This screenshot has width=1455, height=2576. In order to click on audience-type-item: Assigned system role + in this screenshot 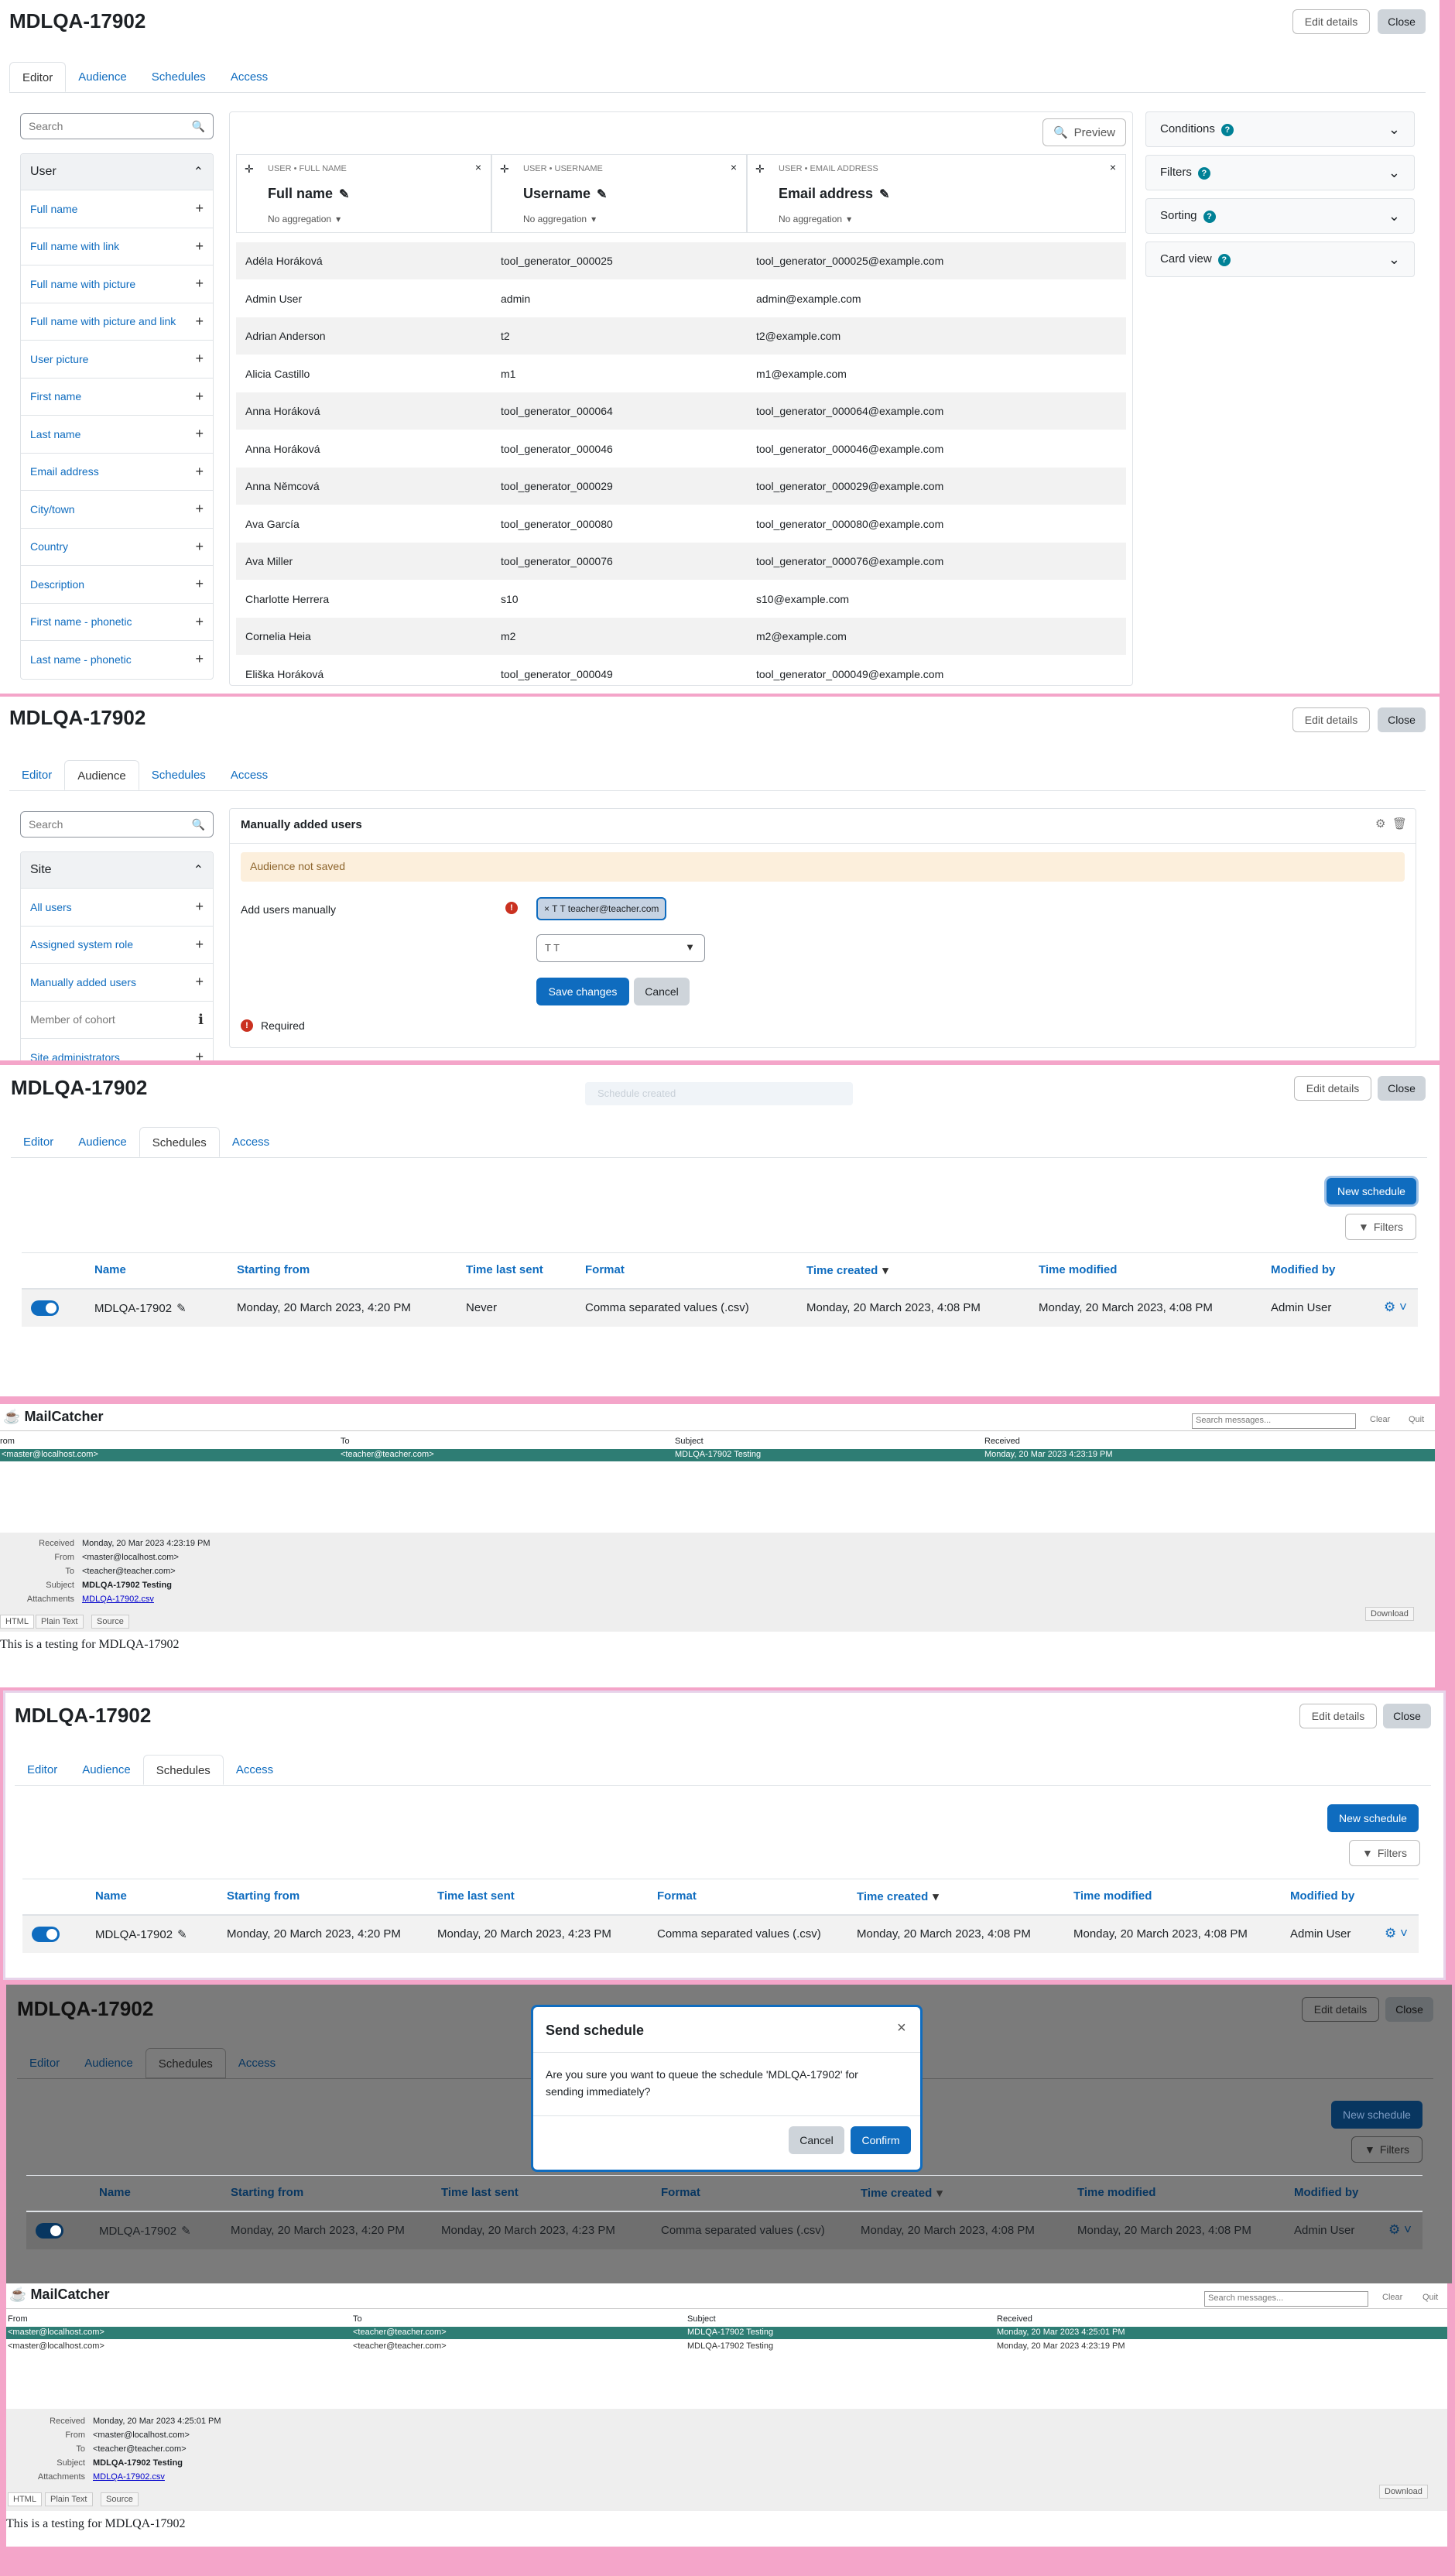, I will do `click(117, 944)`.